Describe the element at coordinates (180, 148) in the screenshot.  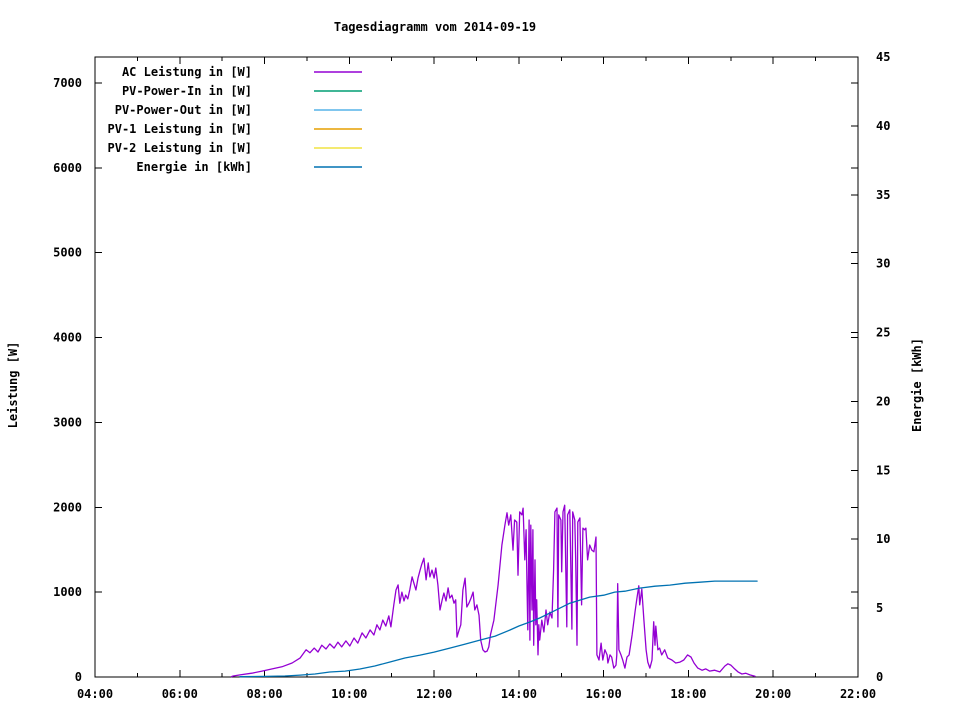
I see `legend-item-label: PV-2 Leistung in [W]` at that location.